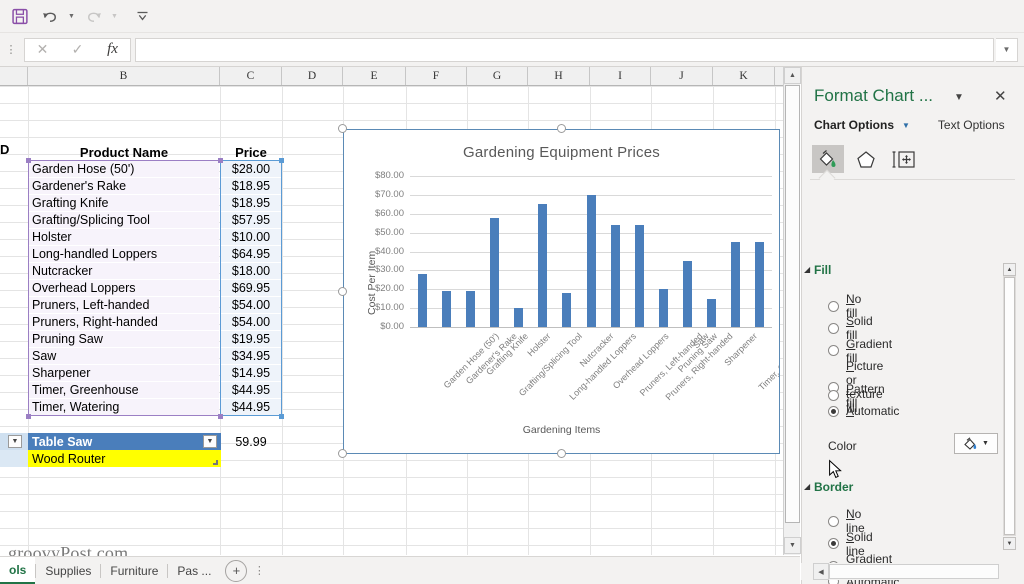  I want to click on column-header-I: I, so click(620, 76).